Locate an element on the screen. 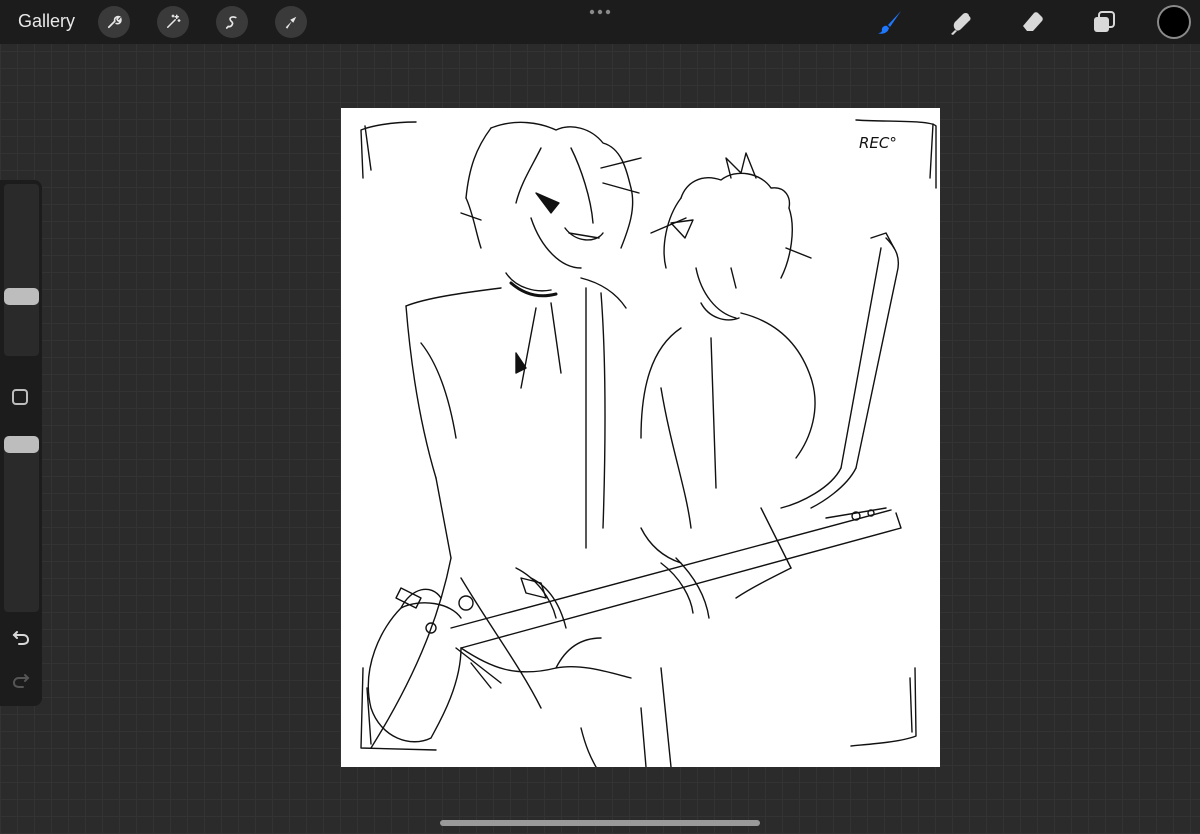  eraser-icon is located at coordinates (1033, 21).